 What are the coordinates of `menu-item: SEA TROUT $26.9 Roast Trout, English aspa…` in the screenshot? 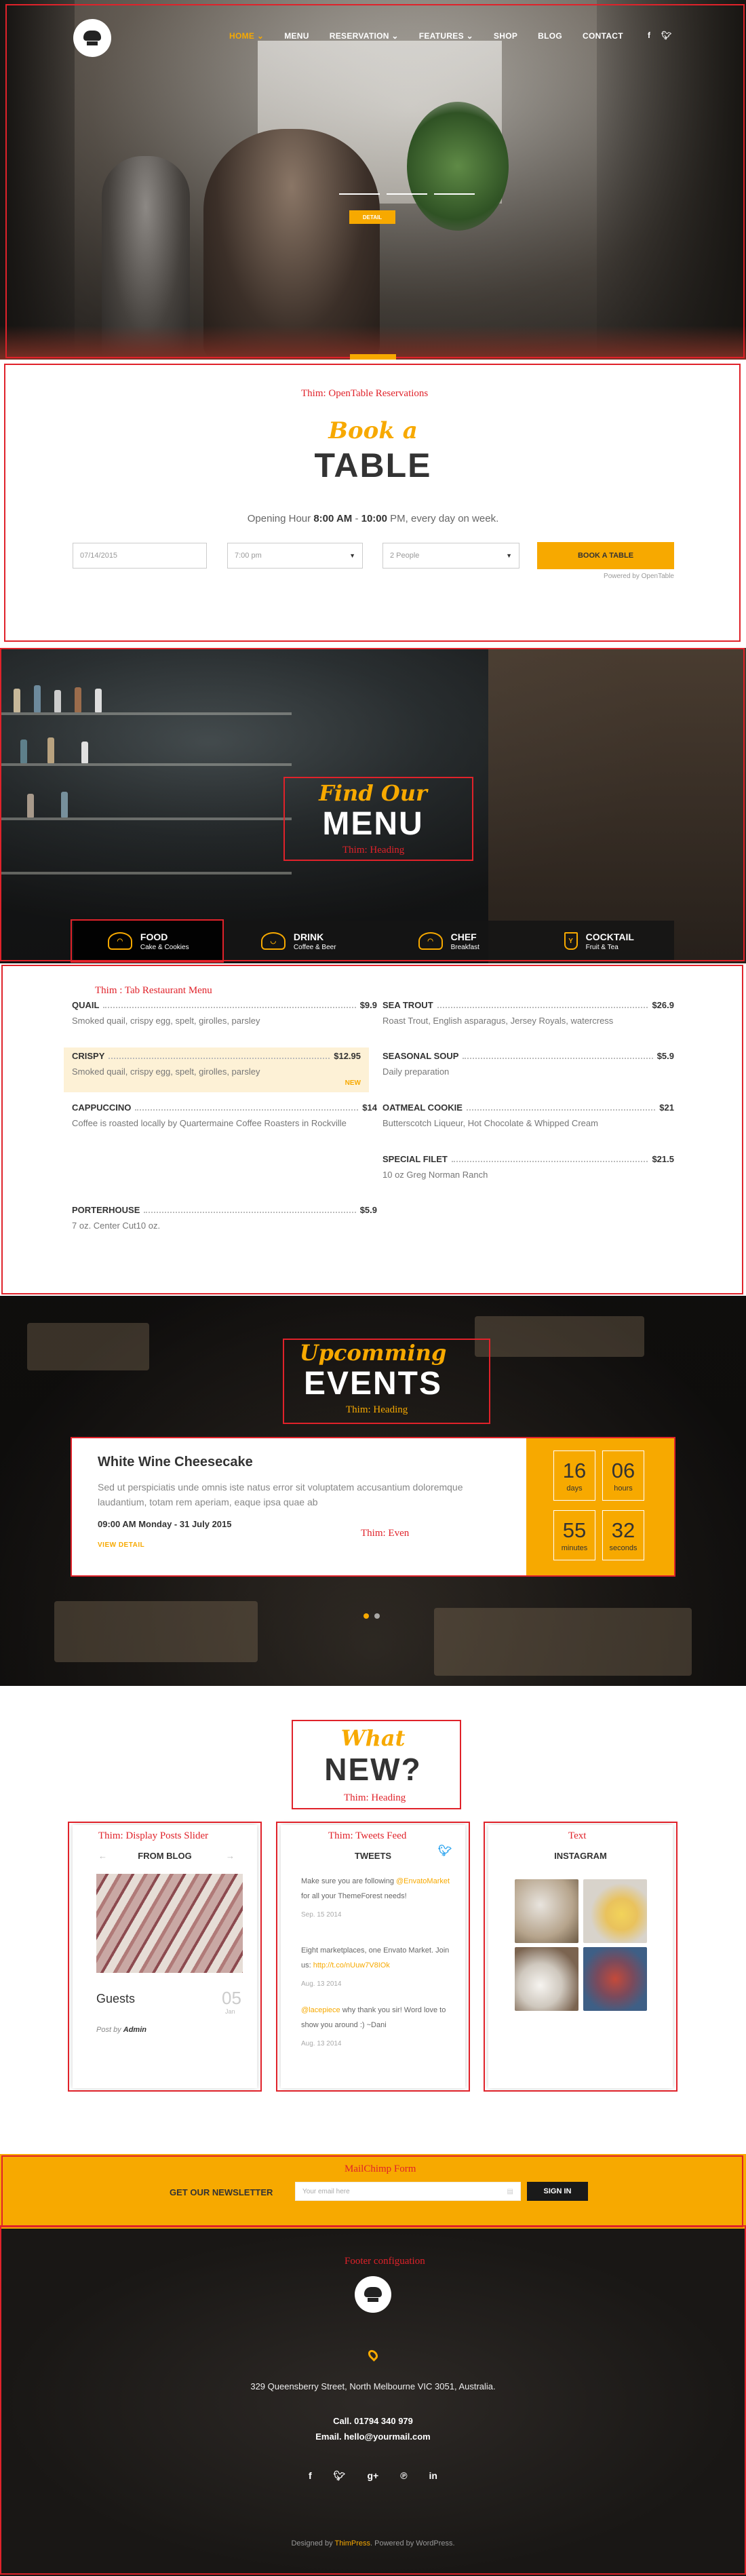 It's located at (528, 1013).